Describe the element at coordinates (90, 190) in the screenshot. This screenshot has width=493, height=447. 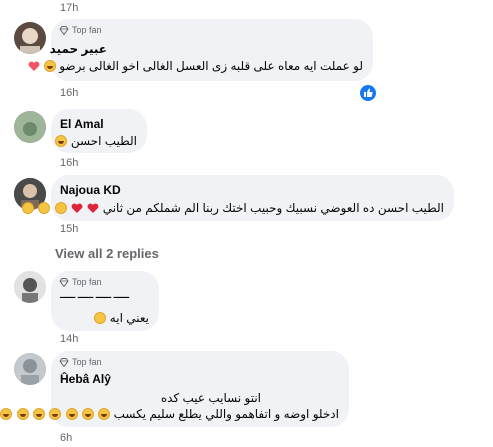
I see `commenter-name: Najoua KD` at that location.